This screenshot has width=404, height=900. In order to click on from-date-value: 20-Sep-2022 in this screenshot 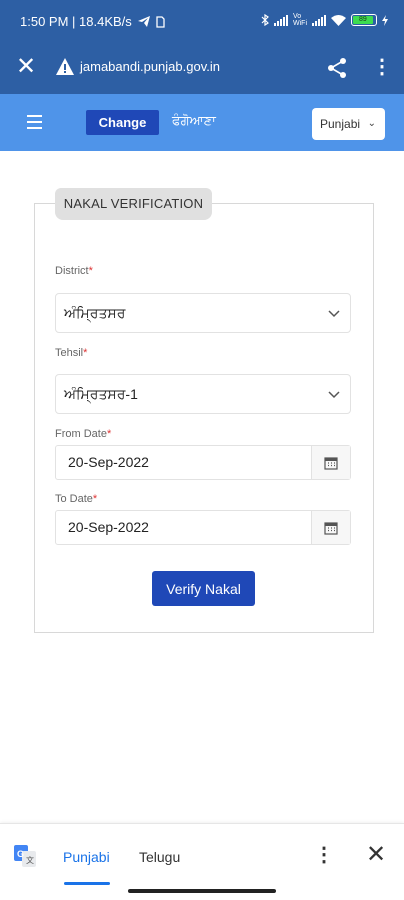, I will do `click(108, 462)`.